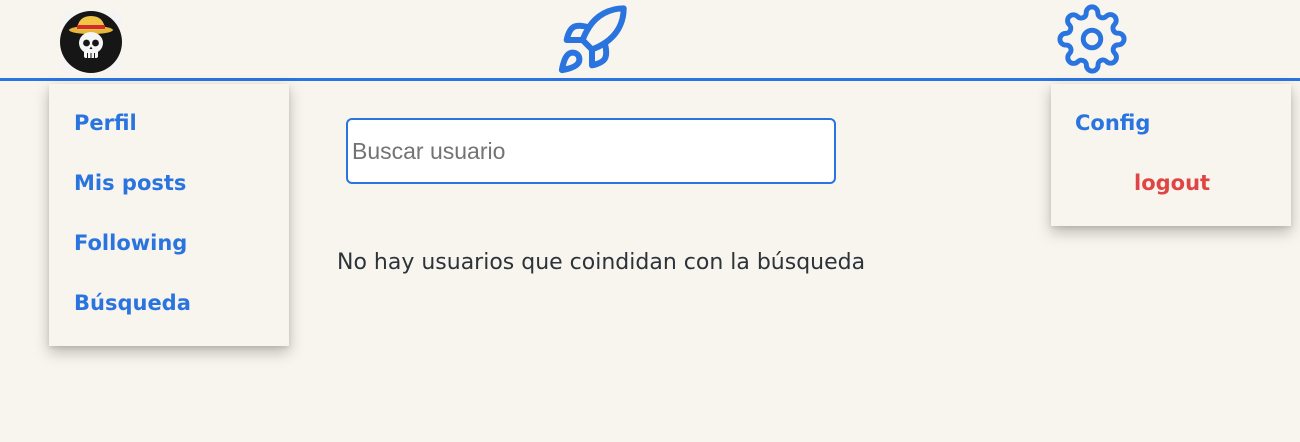 Image resolution: width=1300 pixels, height=442 pixels. What do you see at coordinates (91, 42) in the screenshot?
I see `avatar` at bounding box center [91, 42].